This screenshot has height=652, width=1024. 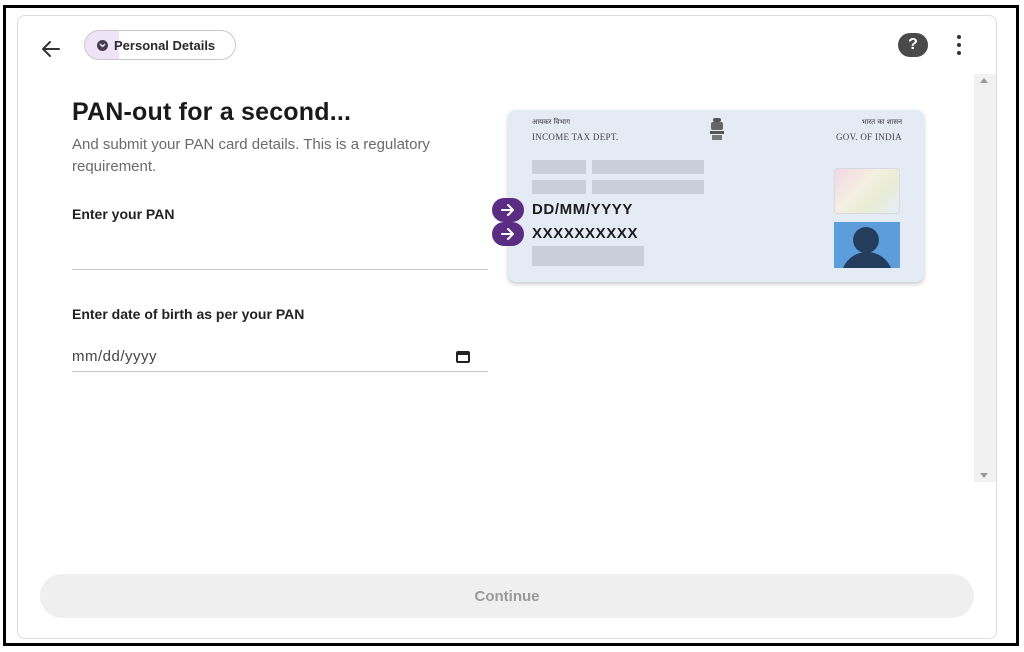 What do you see at coordinates (575, 137) in the screenshot?
I see `card-dept-english: INCOME TAX DEPT.` at bounding box center [575, 137].